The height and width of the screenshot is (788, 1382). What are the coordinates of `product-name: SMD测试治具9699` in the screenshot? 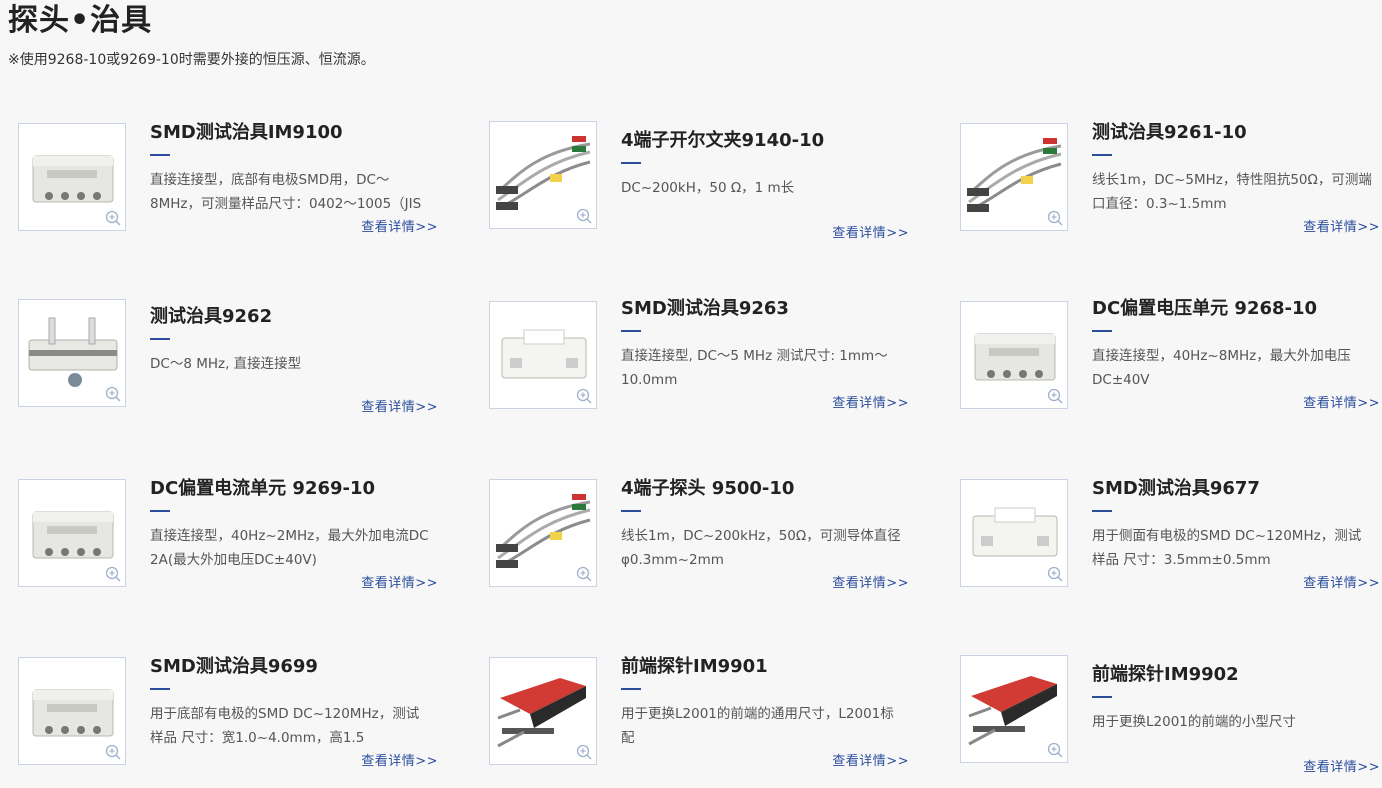 It's located at (290, 667).